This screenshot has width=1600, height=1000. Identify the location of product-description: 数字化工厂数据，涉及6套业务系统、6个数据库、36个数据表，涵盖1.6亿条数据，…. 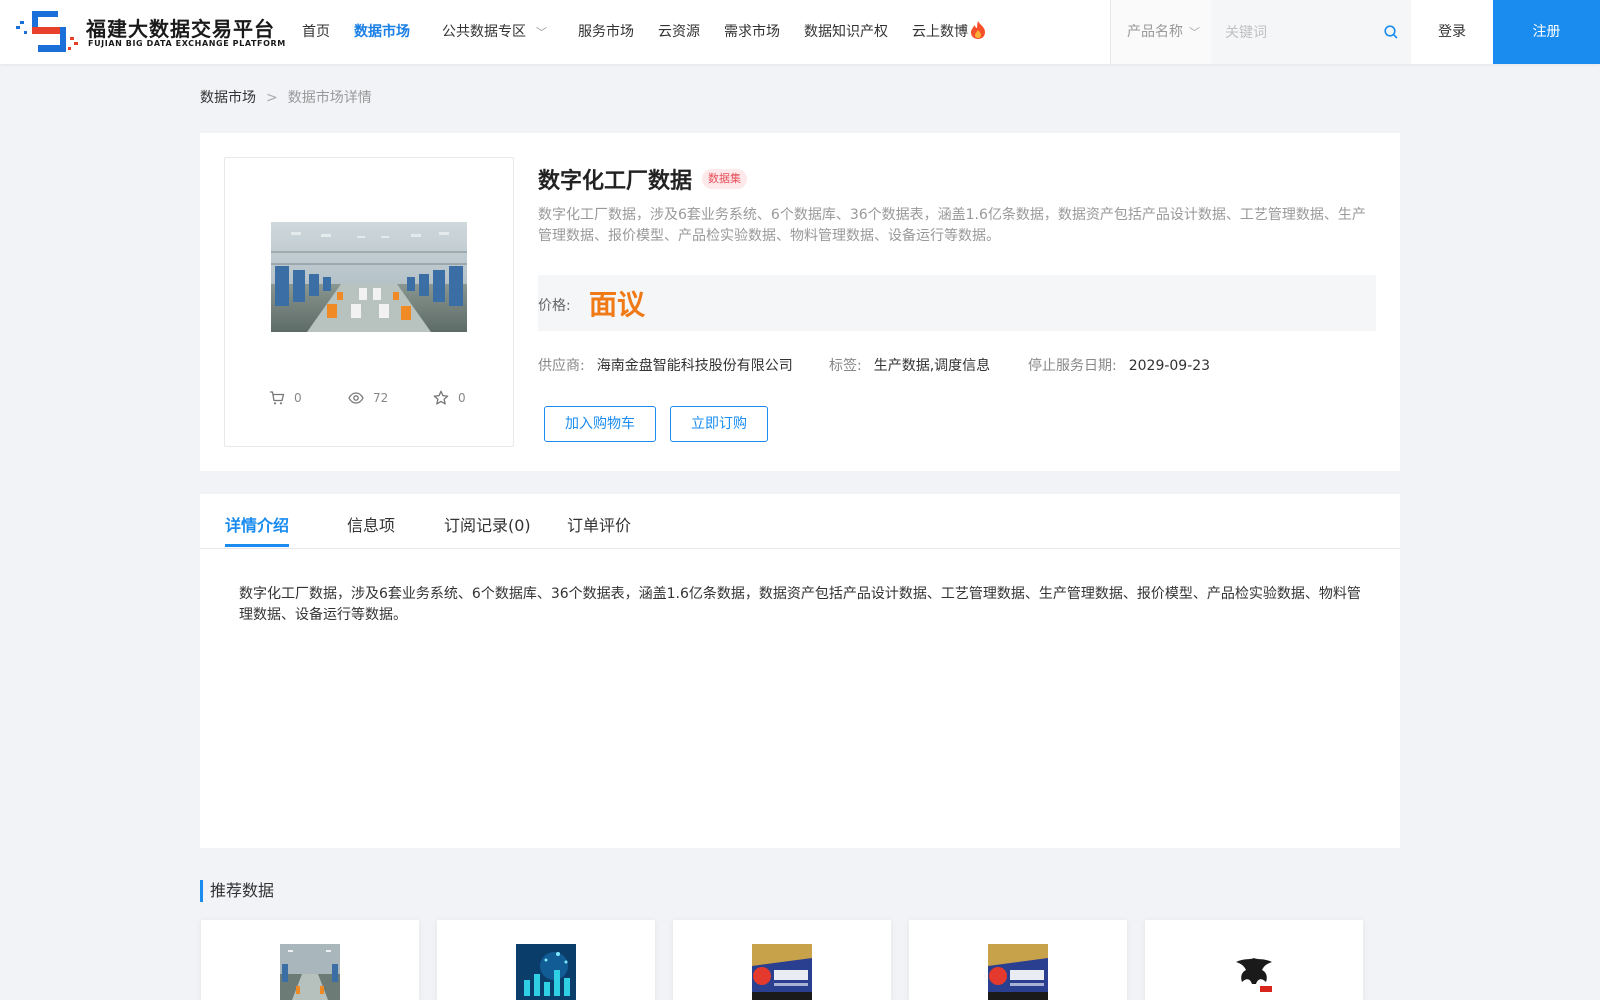
(952, 225).